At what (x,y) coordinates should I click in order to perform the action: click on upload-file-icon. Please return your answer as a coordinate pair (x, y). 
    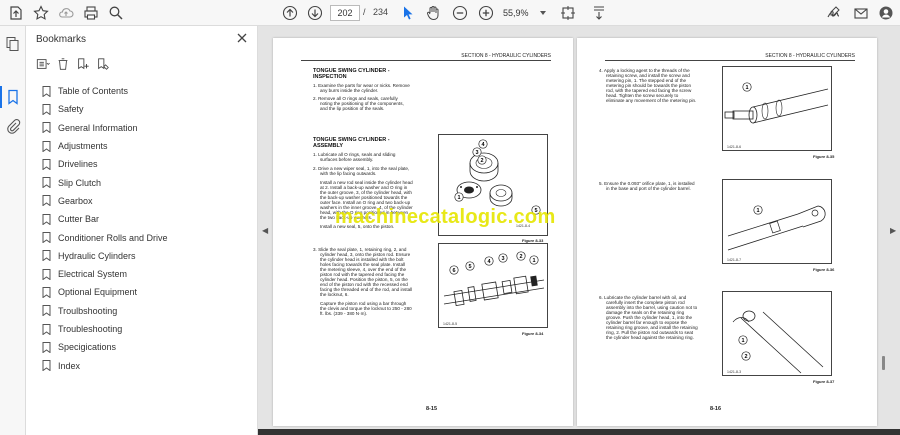
    Looking at the image, I should click on (16, 13).